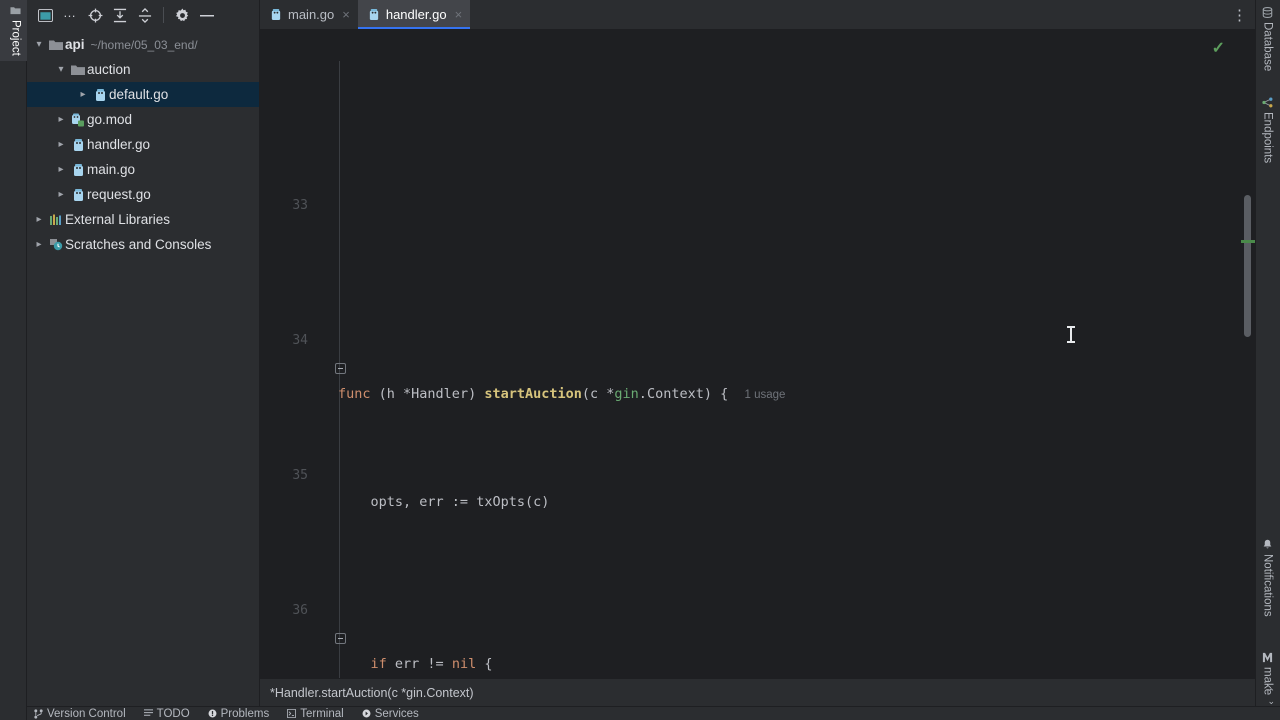  I want to click on bottom-item-services: Services, so click(390, 714).